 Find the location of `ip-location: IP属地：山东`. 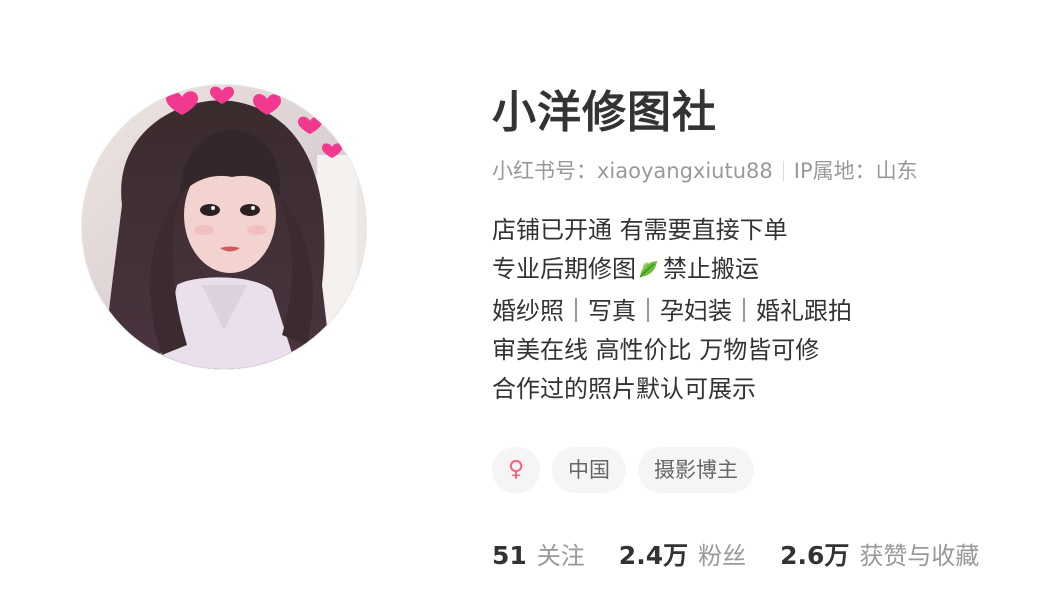

ip-location: IP属地：山东 is located at coordinates (855, 171).